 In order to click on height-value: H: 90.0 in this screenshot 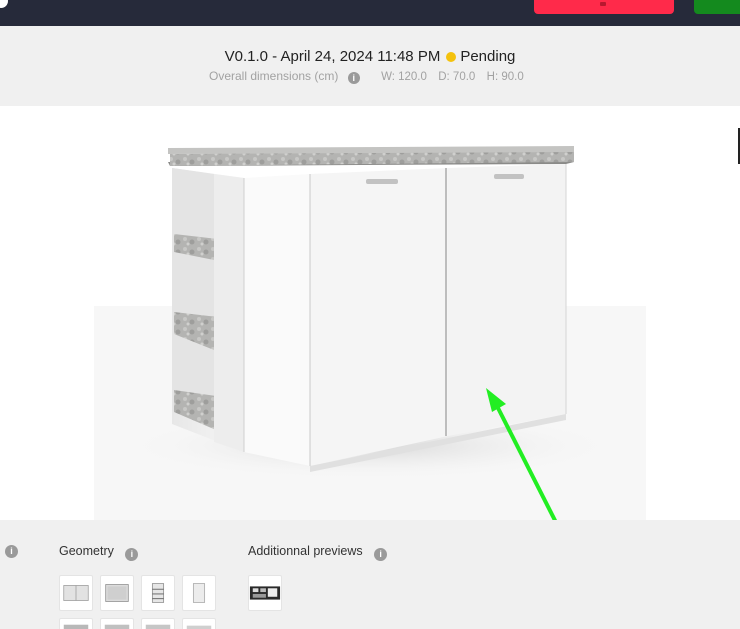, I will do `click(505, 77)`.